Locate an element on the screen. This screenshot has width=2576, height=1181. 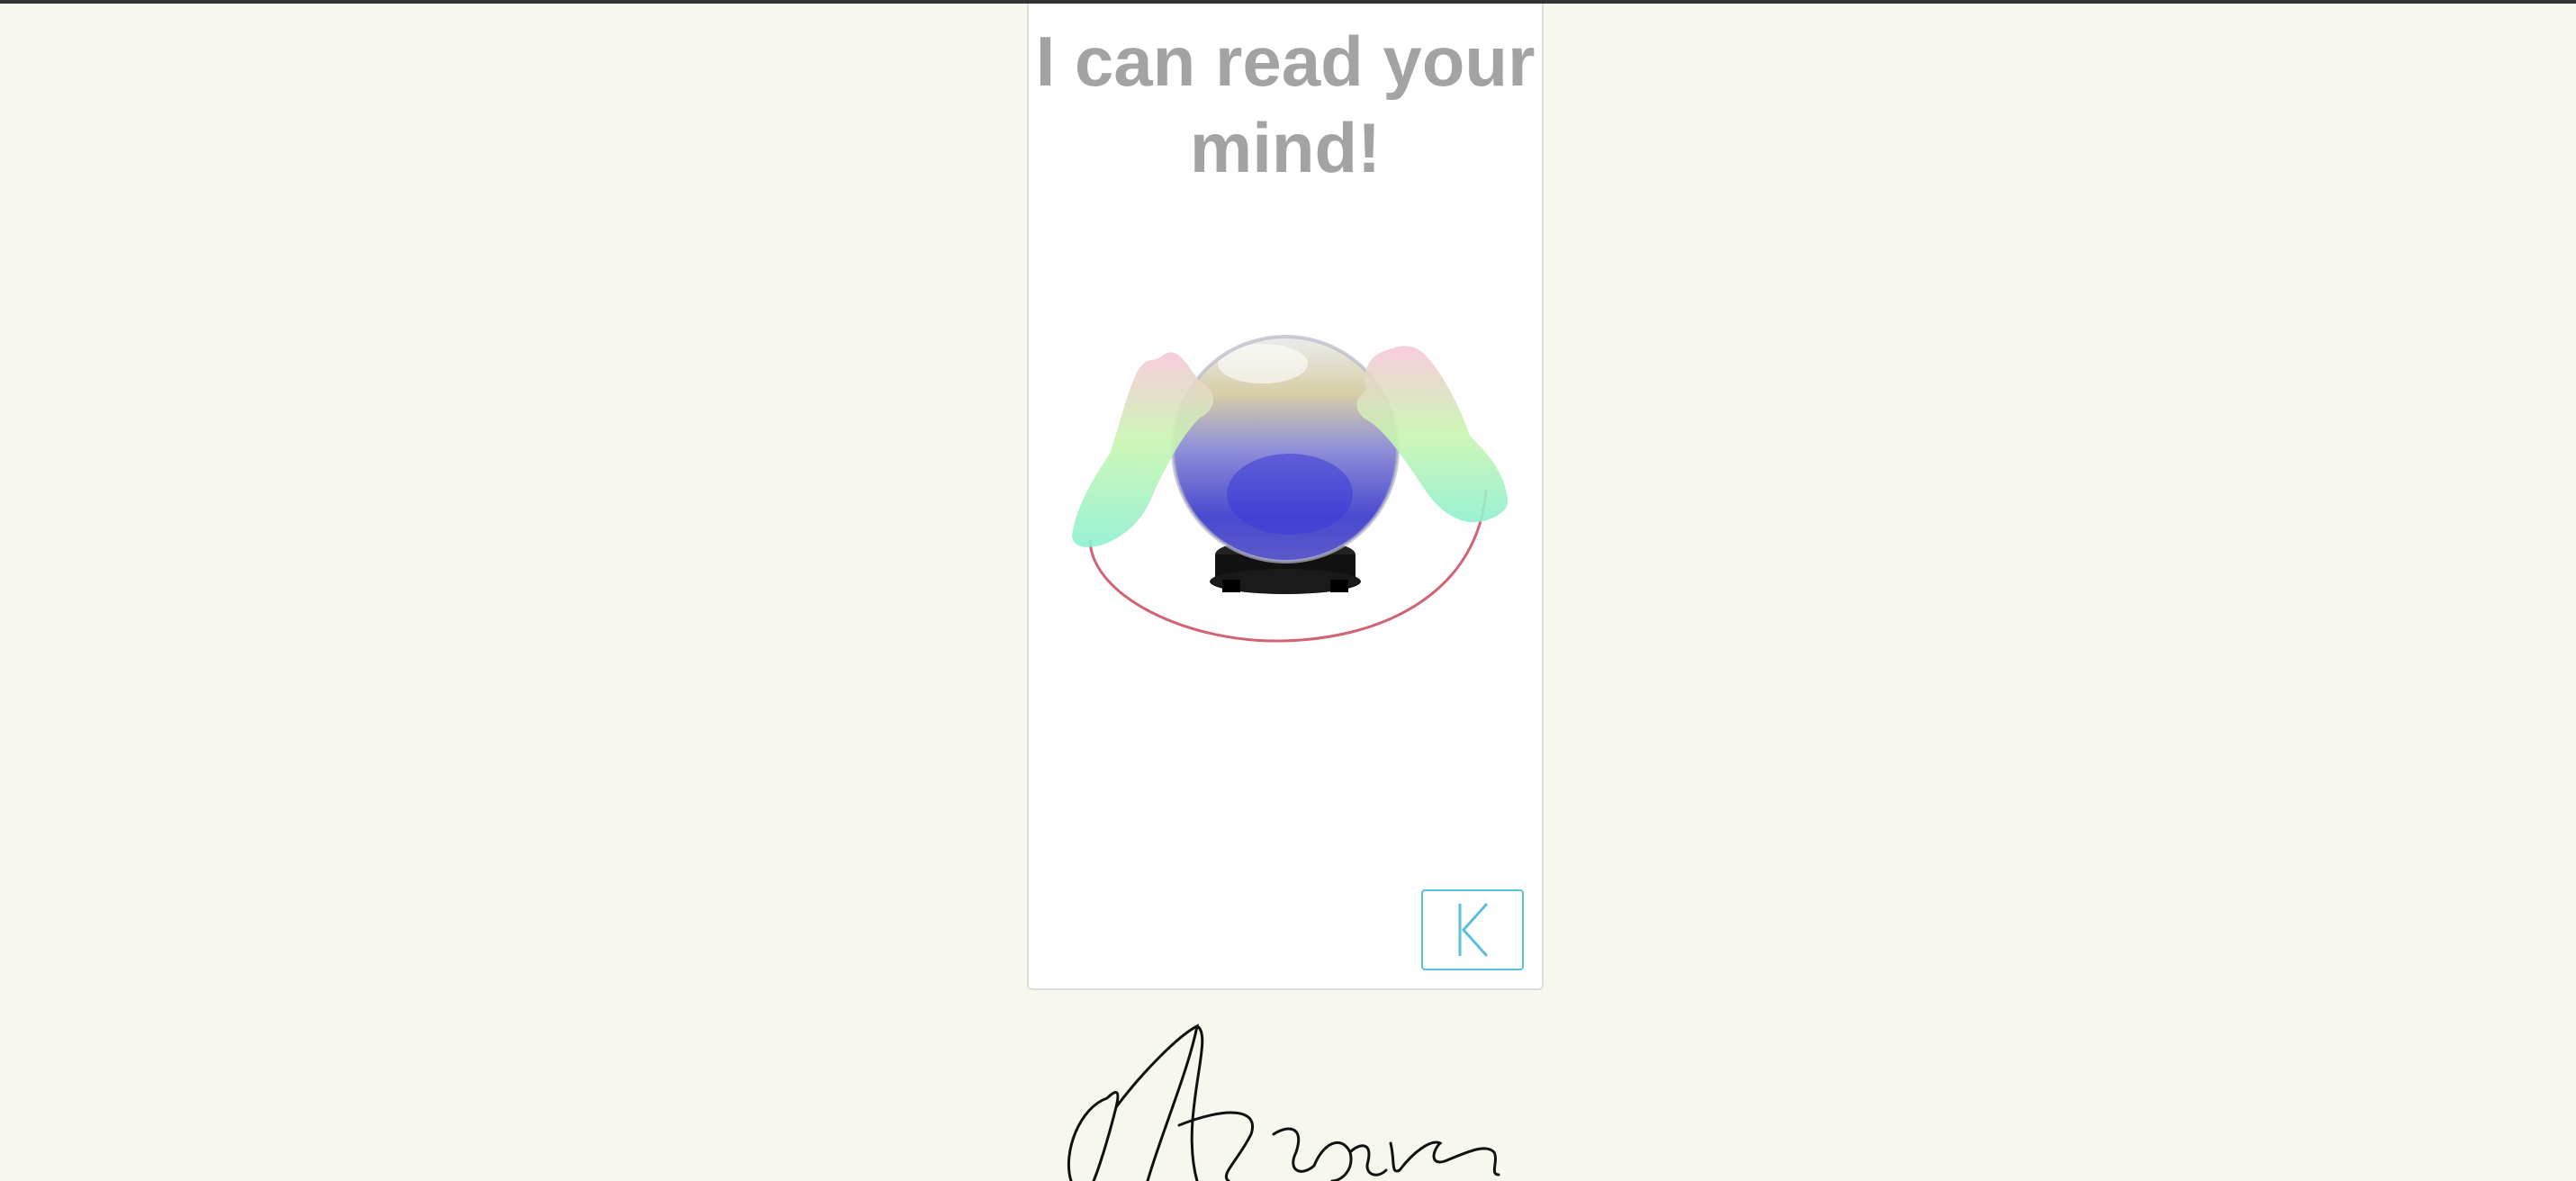
skip-back-icon is located at coordinates (1473, 930).